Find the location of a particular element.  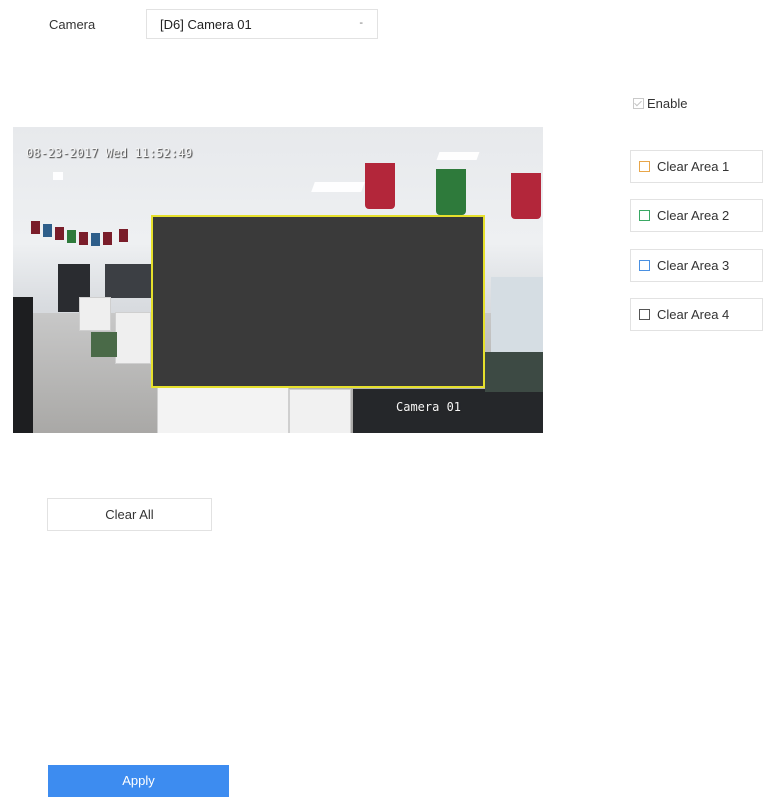

clear-area-1-button: Clear Area 1 is located at coordinates (696, 166).